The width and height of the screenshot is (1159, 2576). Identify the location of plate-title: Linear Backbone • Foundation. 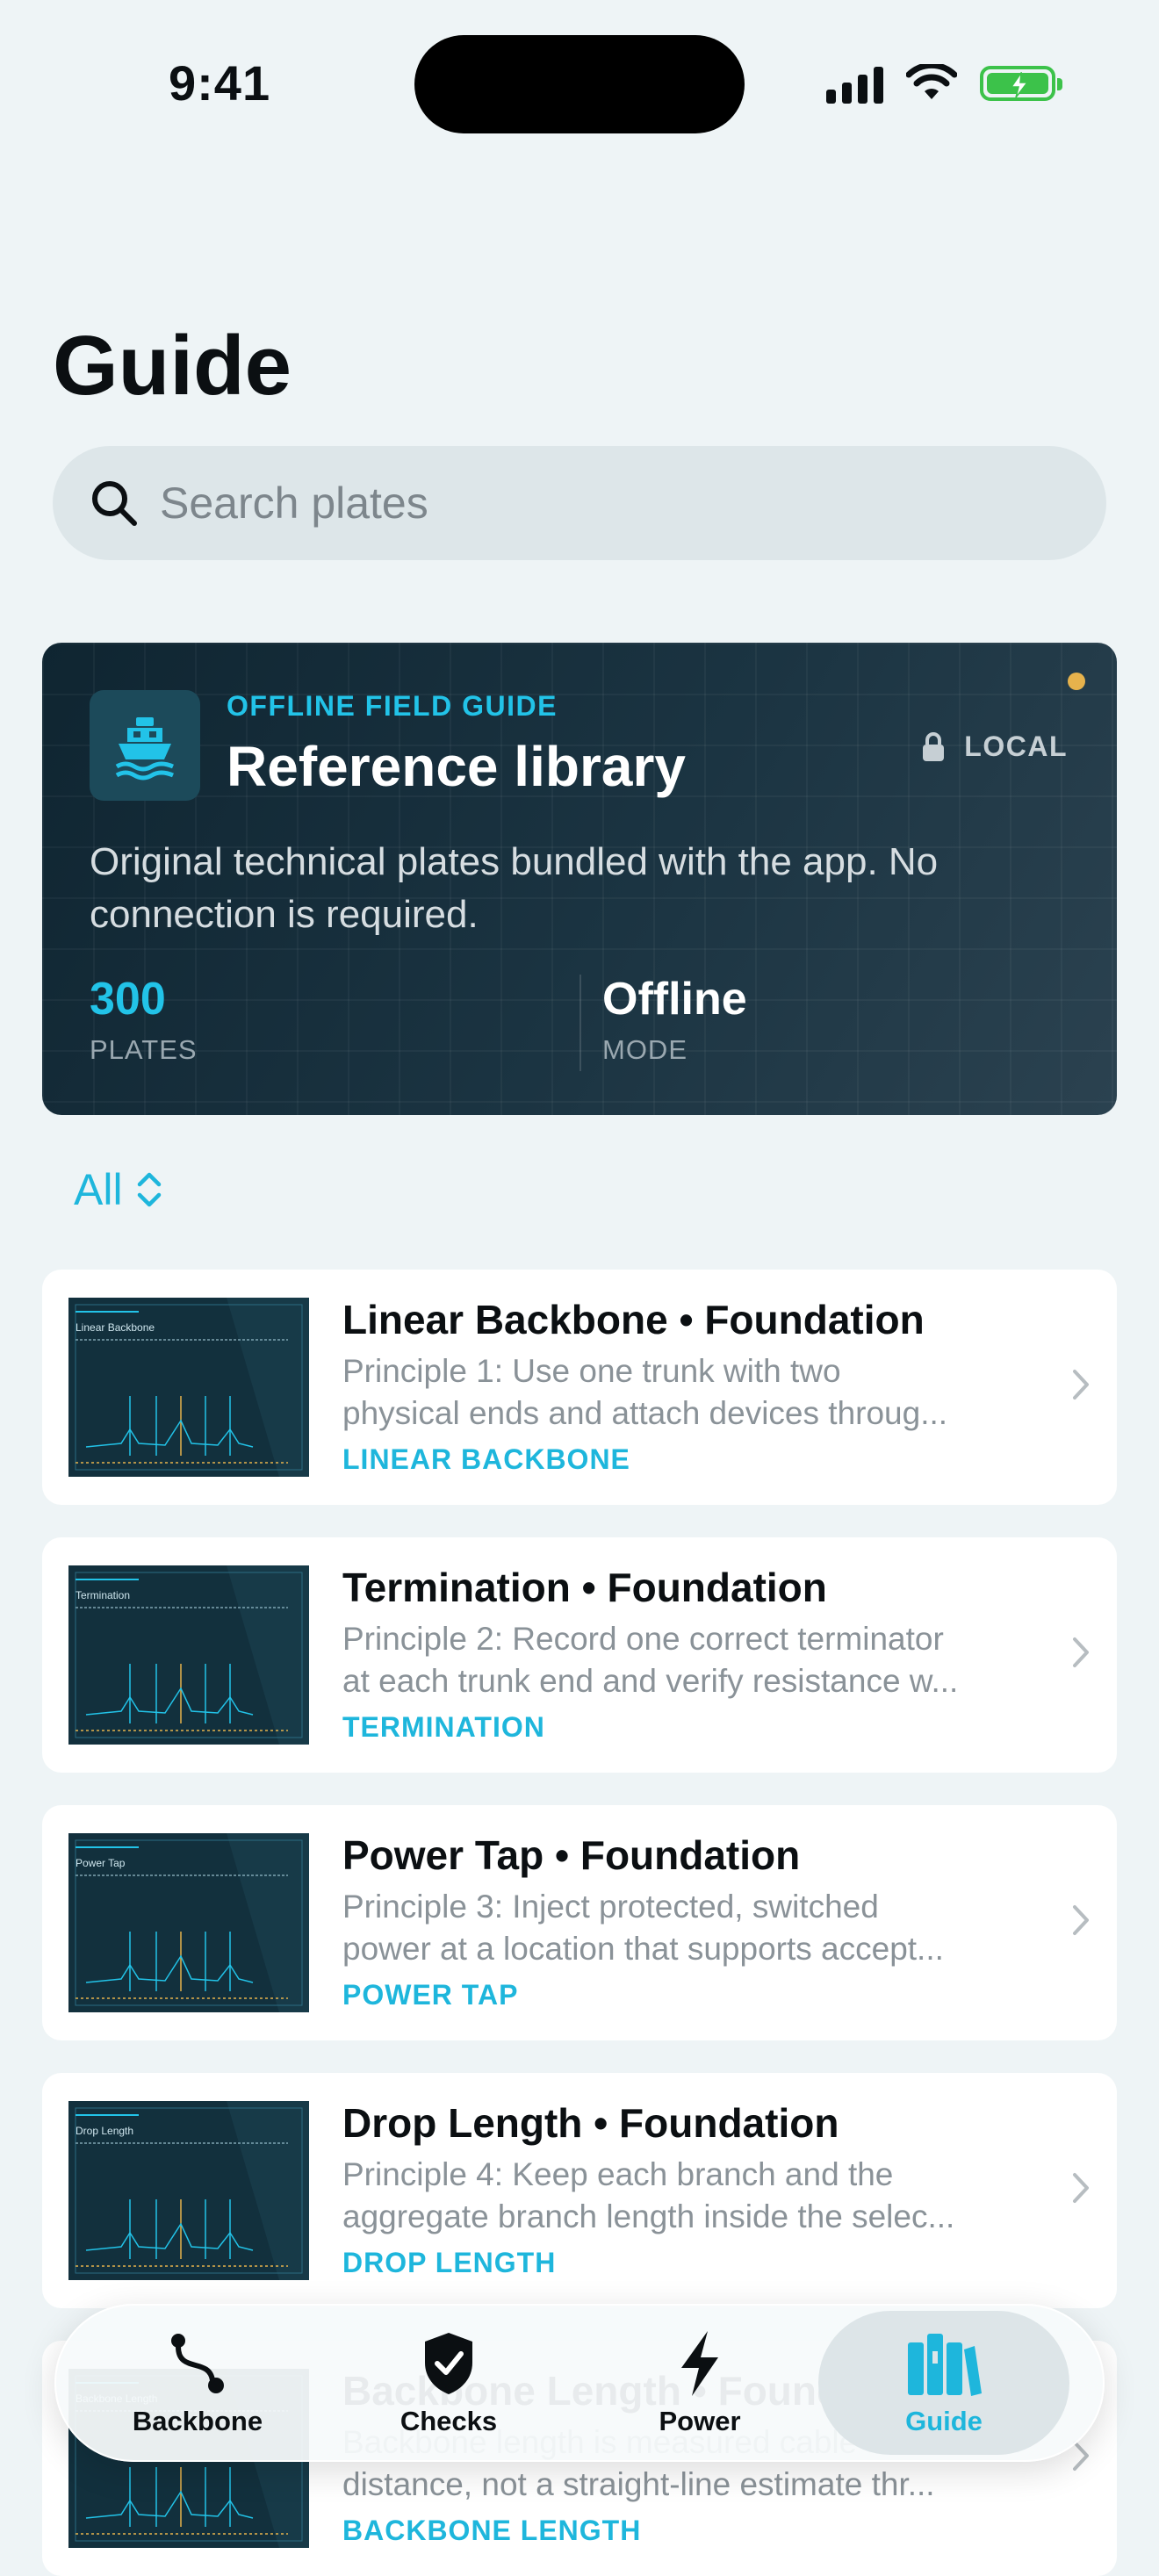
(633, 1319).